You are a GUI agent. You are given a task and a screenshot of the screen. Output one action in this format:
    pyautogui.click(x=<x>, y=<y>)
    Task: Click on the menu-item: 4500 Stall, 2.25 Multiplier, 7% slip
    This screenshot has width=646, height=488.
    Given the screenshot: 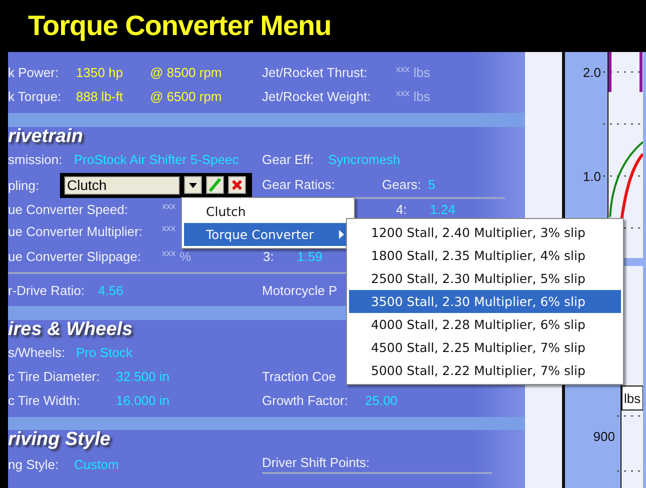 What is the action you would take?
    pyautogui.click(x=485, y=347)
    